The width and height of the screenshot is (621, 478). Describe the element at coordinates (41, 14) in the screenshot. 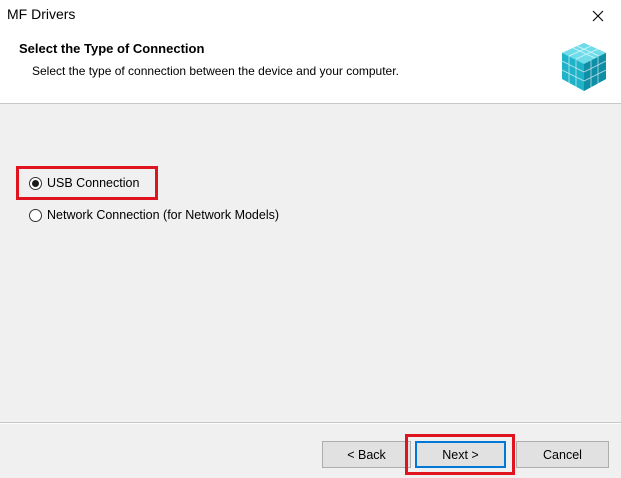

I see `window-title: MF Drivers` at that location.